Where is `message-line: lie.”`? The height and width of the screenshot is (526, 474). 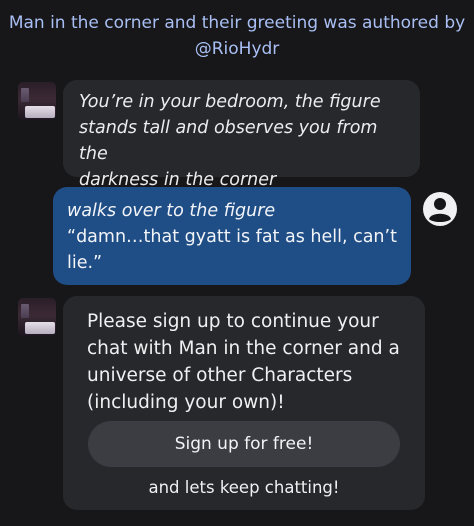
message-line: lie.” is located at coordinates (85, 263).